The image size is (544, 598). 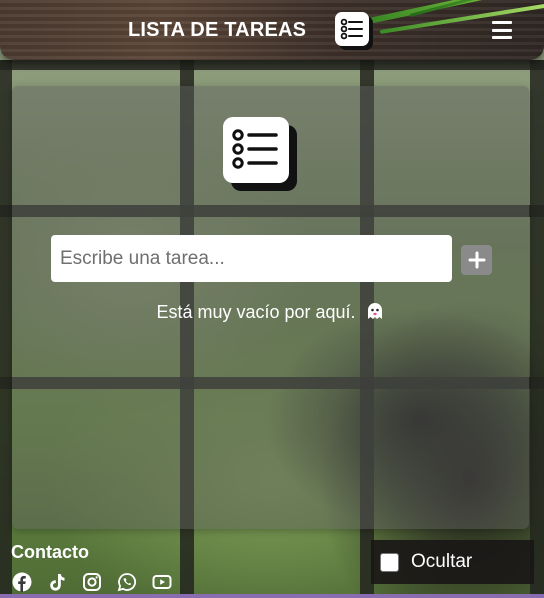 I want to click on bottom-border, so click(x=272, y=596).